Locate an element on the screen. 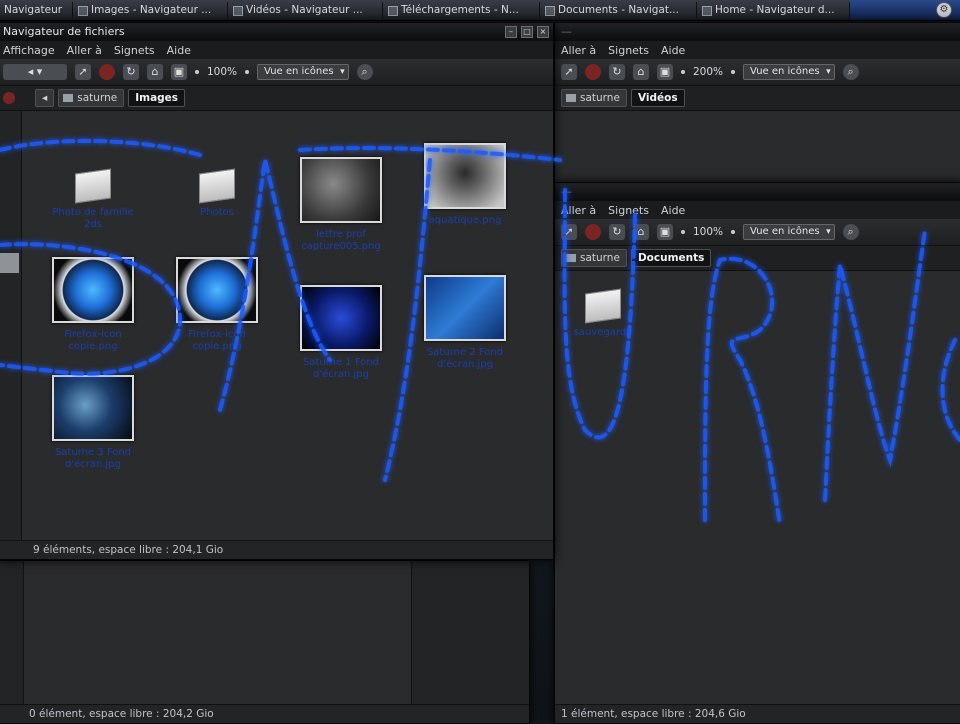  title-bar: Navigateur de fichiers – □ × is located at coordinates (276, 32).